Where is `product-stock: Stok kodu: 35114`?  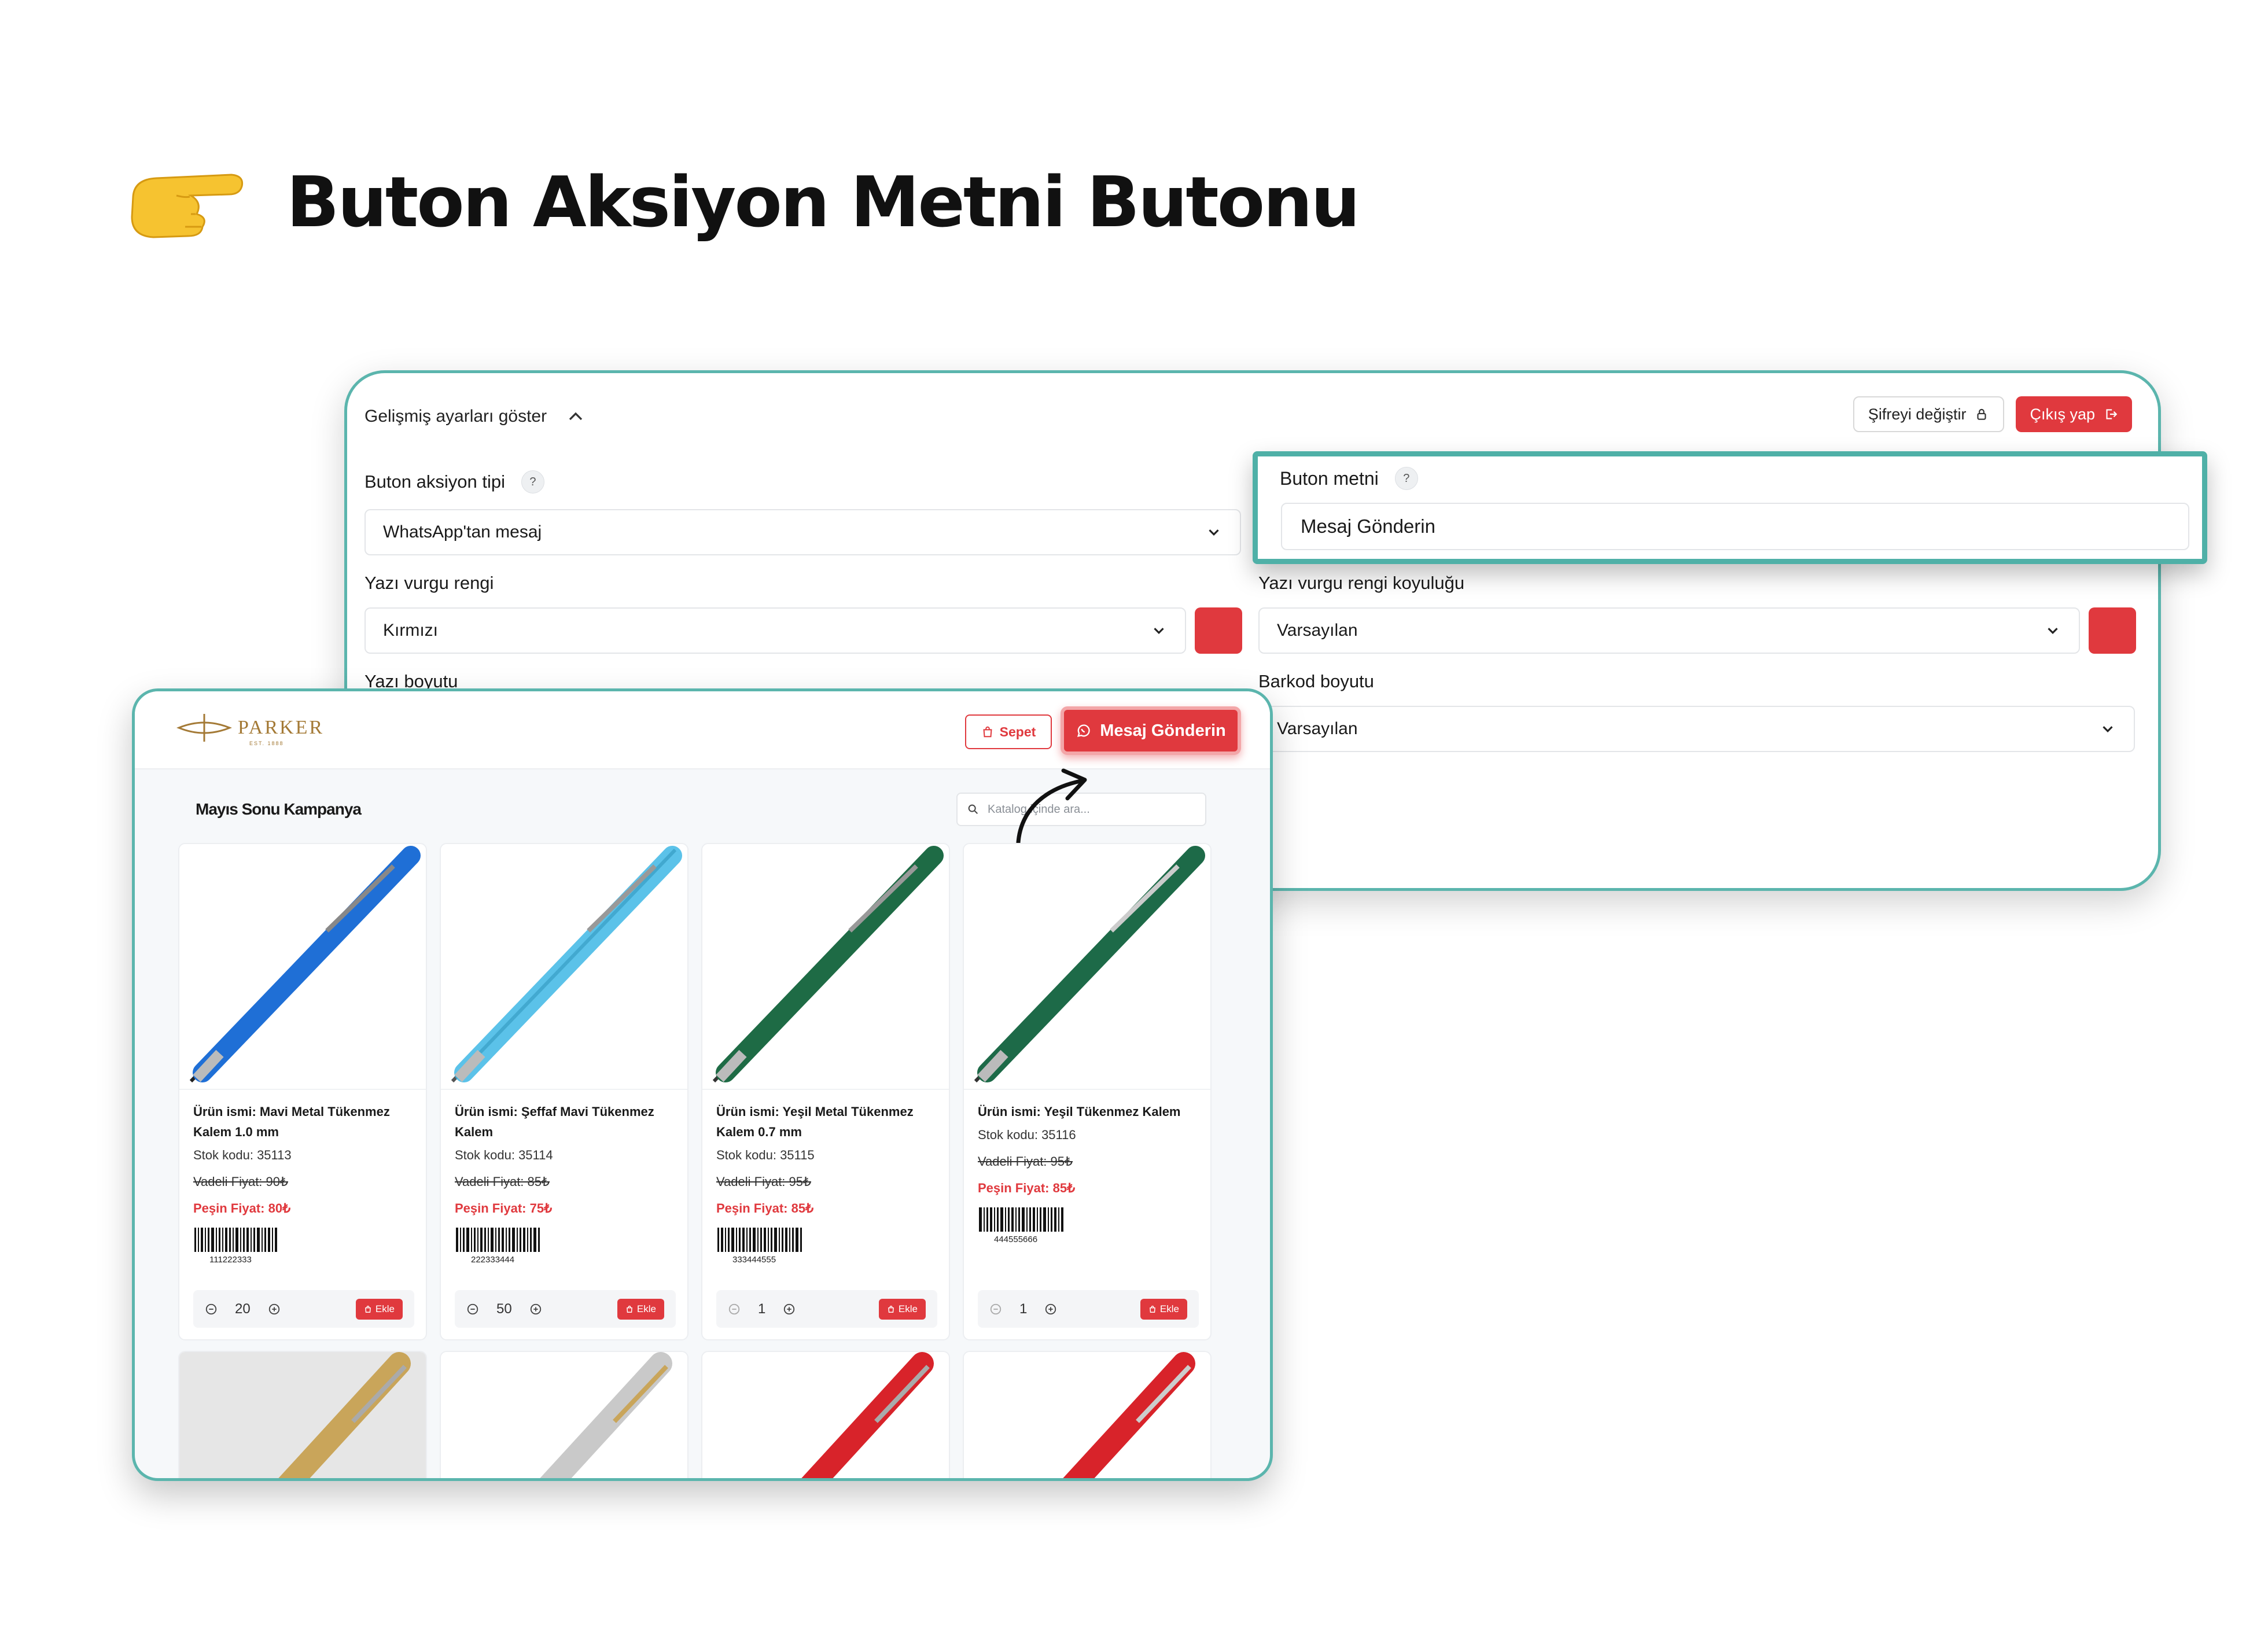
product-stock: Stok kodu: 35114 is located at coordinates (504, 1155).